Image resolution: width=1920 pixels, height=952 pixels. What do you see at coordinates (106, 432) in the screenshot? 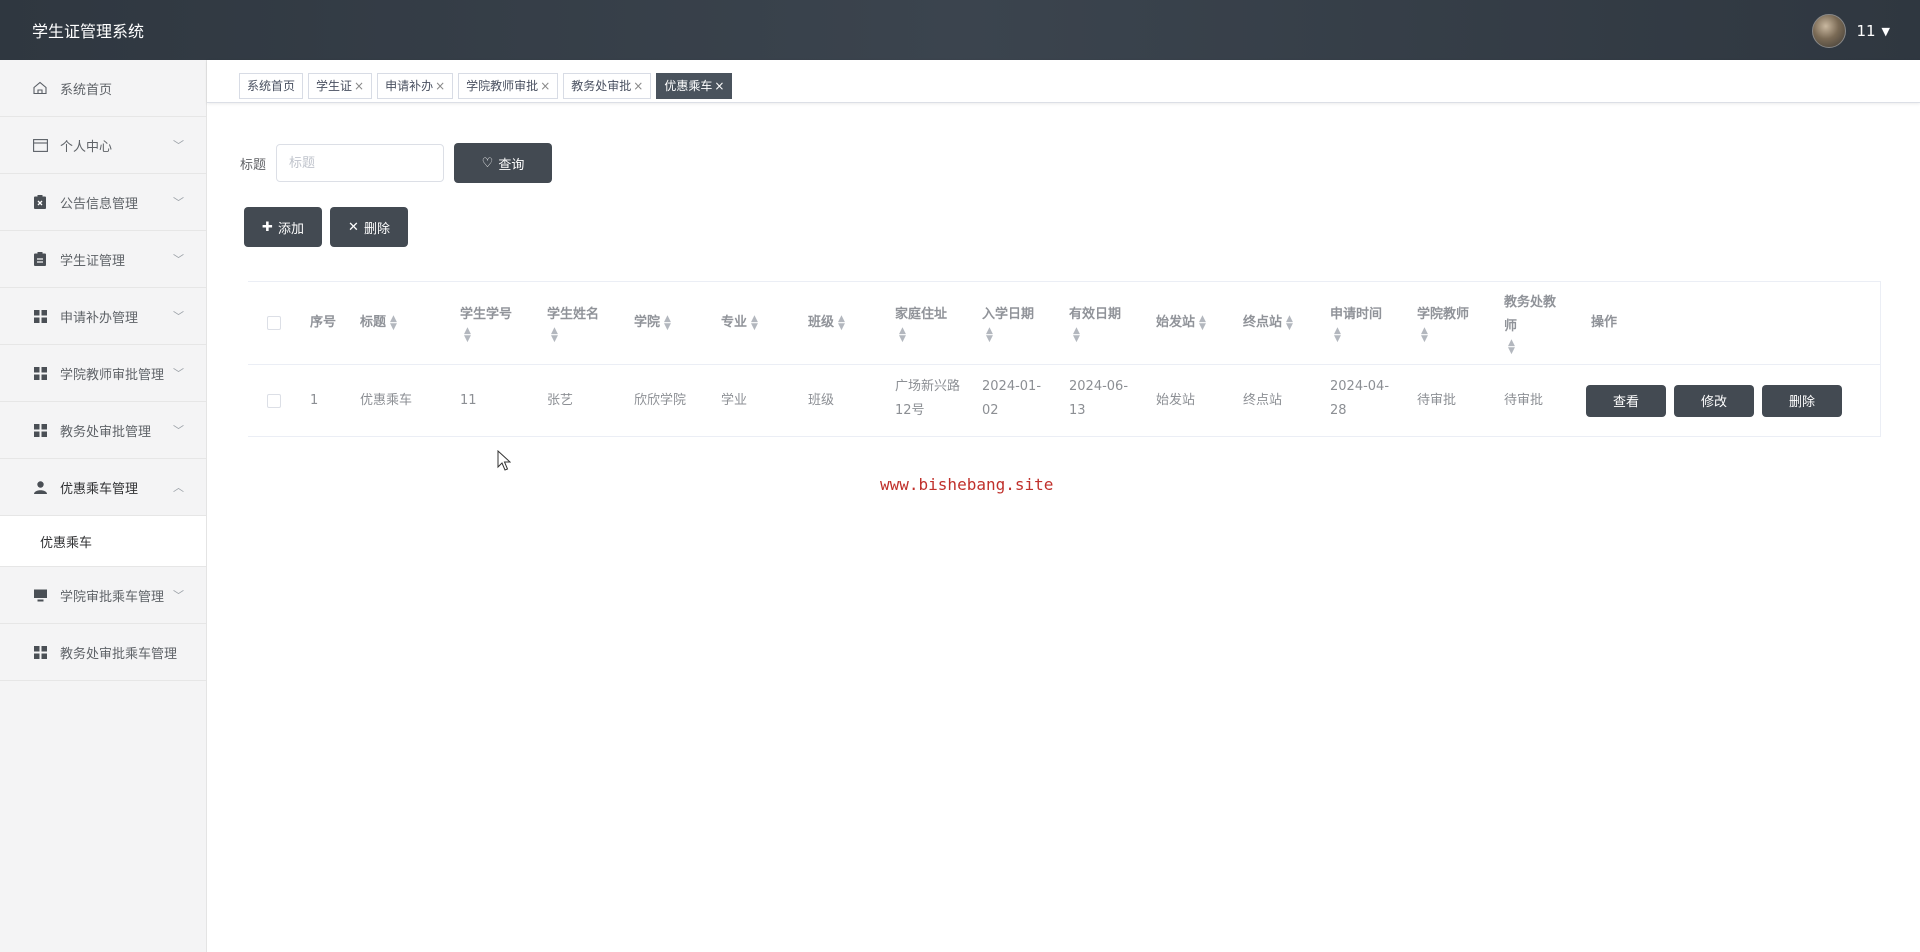
I see `sidebar-item-label: 教务处审批管理` at bounding box center [106, 432].